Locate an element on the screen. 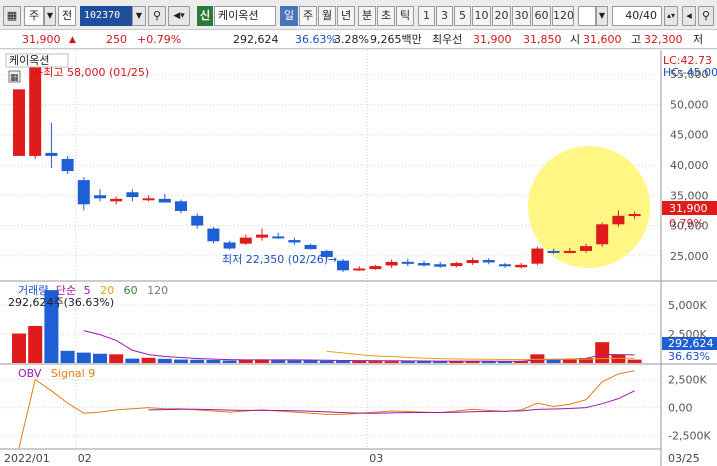 Image resolution: width=717 pixels, height=466 pixels. period-week-button: 주 is located at coordinates (308, 16).